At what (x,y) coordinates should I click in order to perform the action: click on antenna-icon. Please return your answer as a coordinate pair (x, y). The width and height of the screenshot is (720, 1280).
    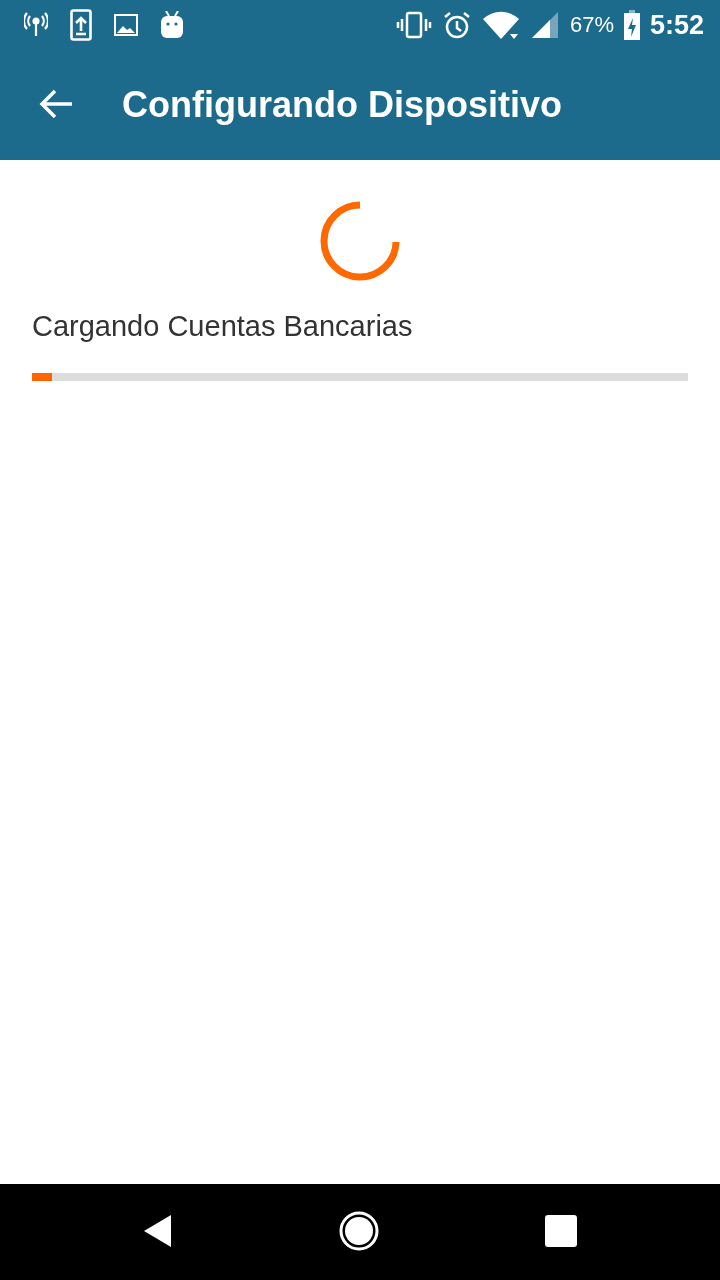
    Looking at the image, I should click on (36, 25).